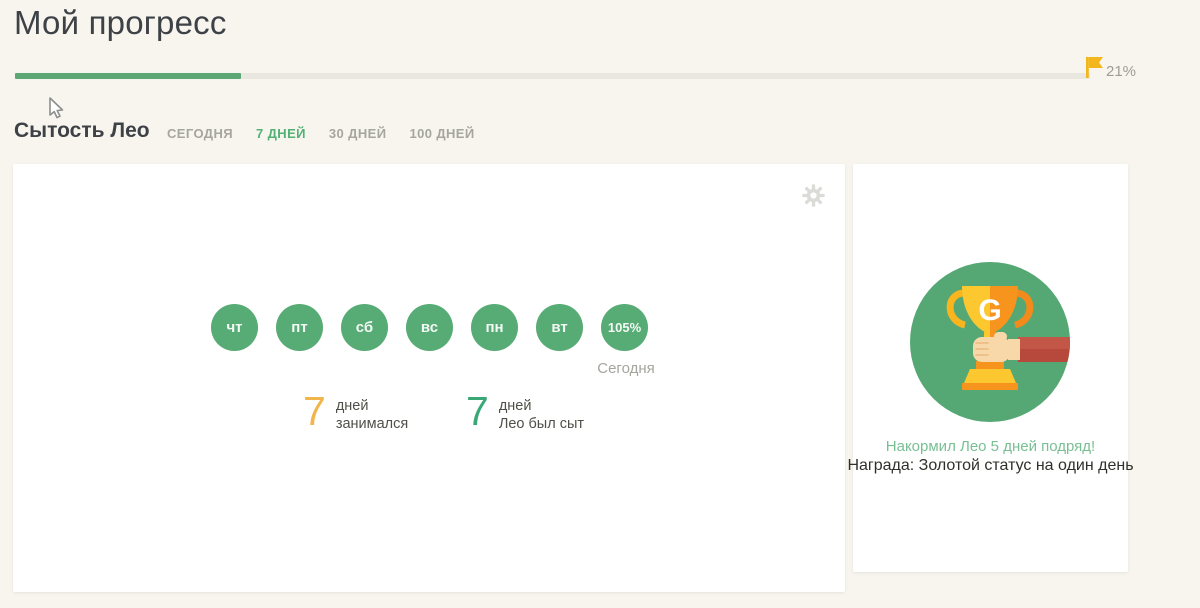 Image resolution: width=1200 pixels, height=608 pixels. What do you see at coordinates (281, 133) in the screenshot?
I see `tab-7-days: 7 ДНЕЙ` at bounding box center [281, 133].